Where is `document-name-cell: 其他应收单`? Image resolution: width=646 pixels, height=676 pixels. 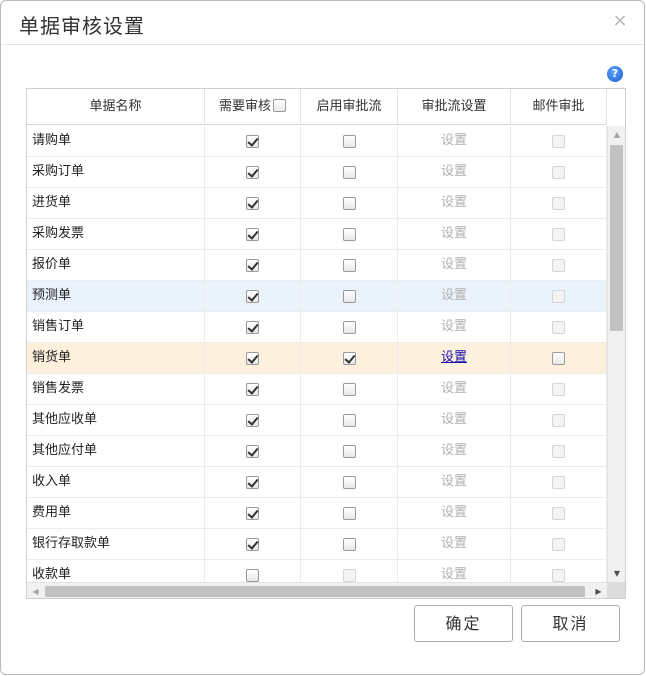
document-name-cell: 其他应收单 is located at coordinates (116, 420).